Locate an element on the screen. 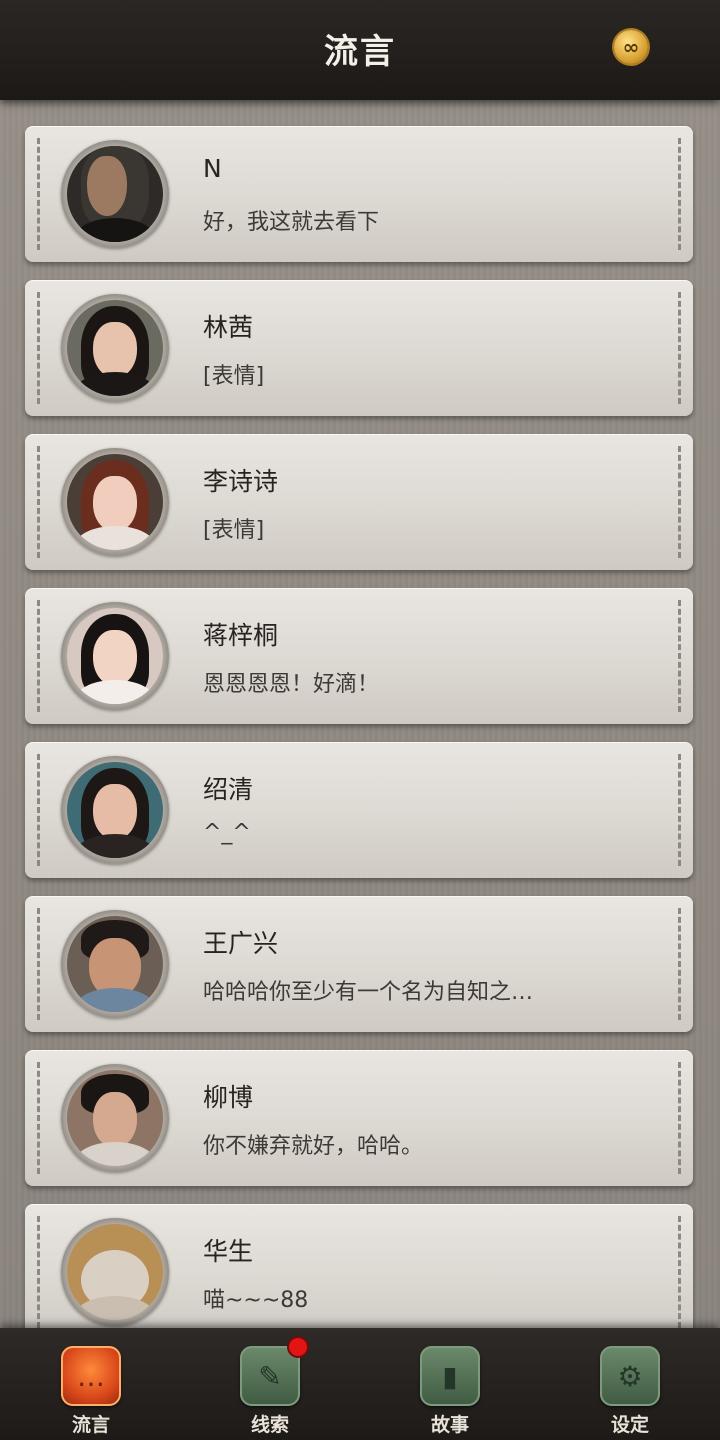  contact-last-message: 你不嫌弃就好，哈哈。 is located at coordinates (313, 1146).